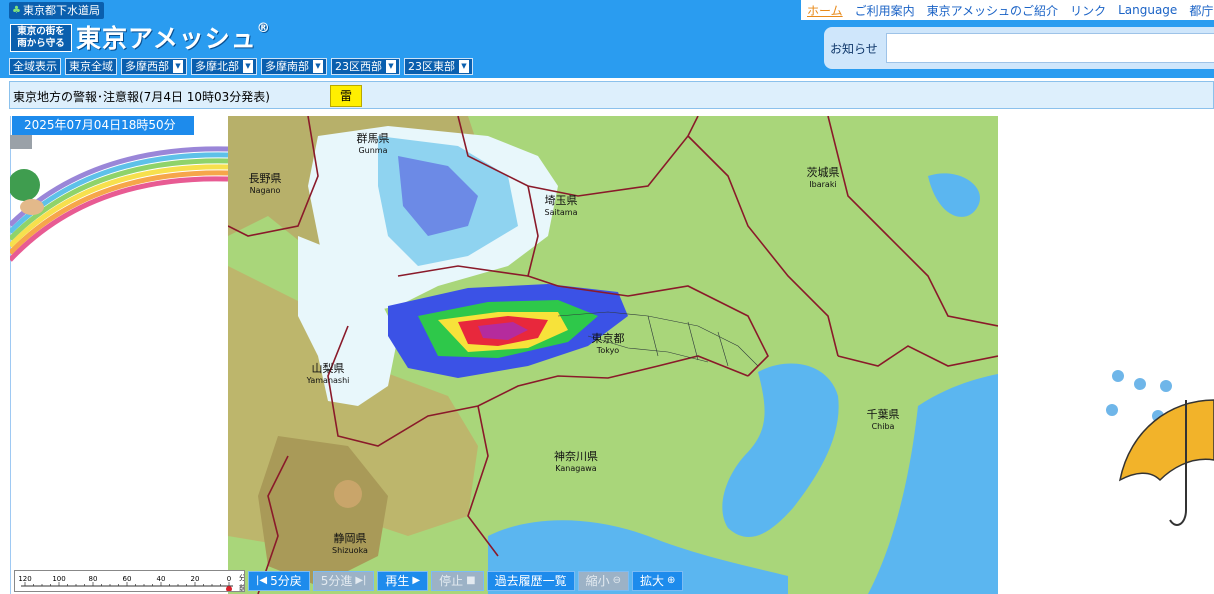  What do you see at coordinates (141, 96) in the screenshot?
I see `warning-text: 東京地方の警報･注意報(7月4日 10時03分発表)` at bounding box center [141, 96].